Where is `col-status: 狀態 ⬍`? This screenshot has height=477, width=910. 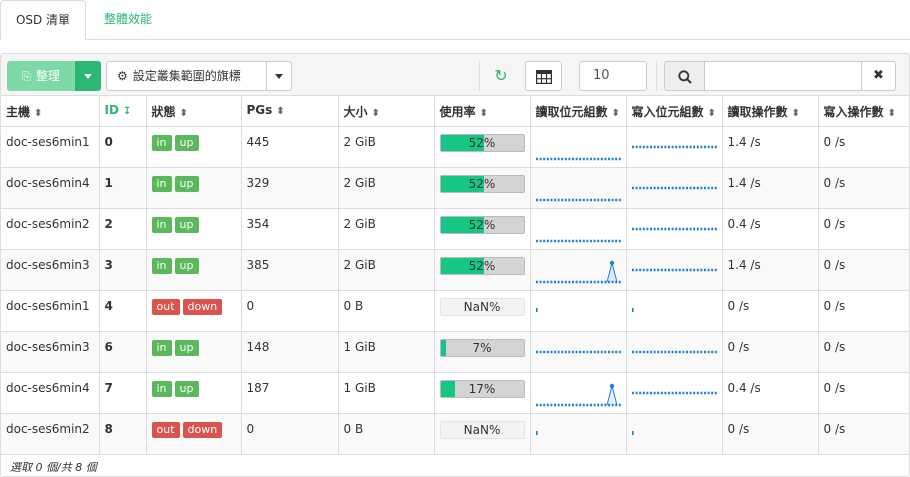
col-status: 狀態 ⬍ is located at coordinates (194, 111).